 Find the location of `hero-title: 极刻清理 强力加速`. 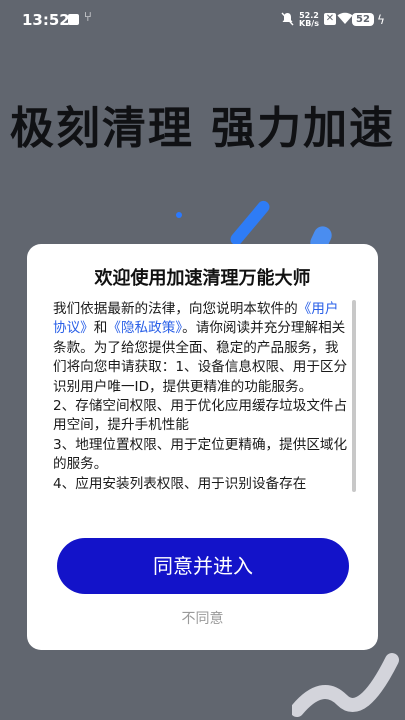

hero-title: 极刻清理 强力加速 is located at coordinates (202, 128).